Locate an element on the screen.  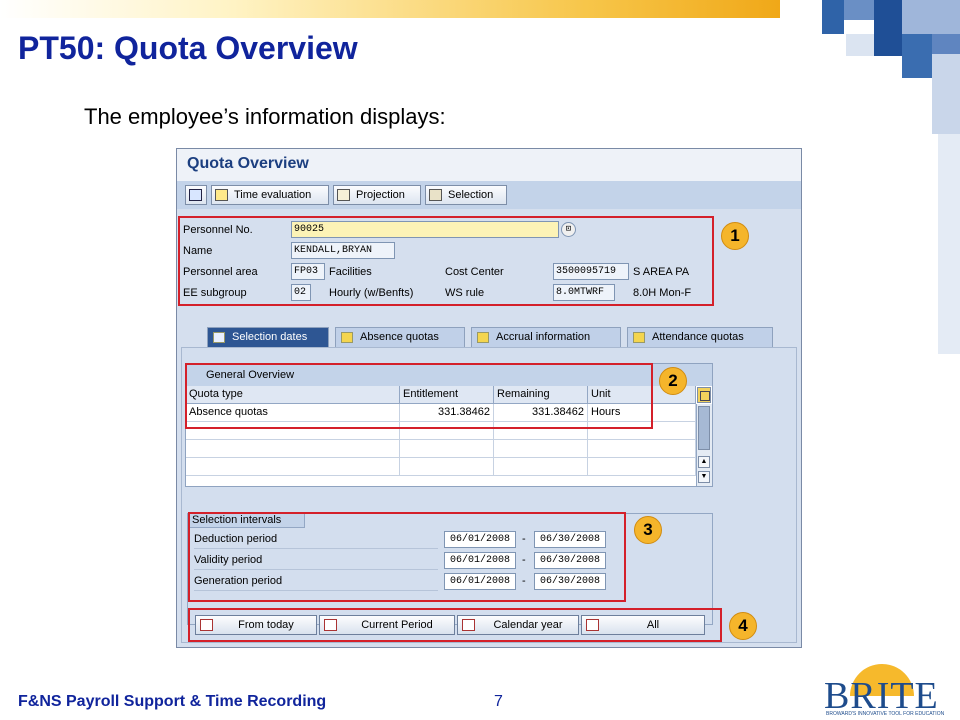
refresh-button is located at coordinates (196, 195).